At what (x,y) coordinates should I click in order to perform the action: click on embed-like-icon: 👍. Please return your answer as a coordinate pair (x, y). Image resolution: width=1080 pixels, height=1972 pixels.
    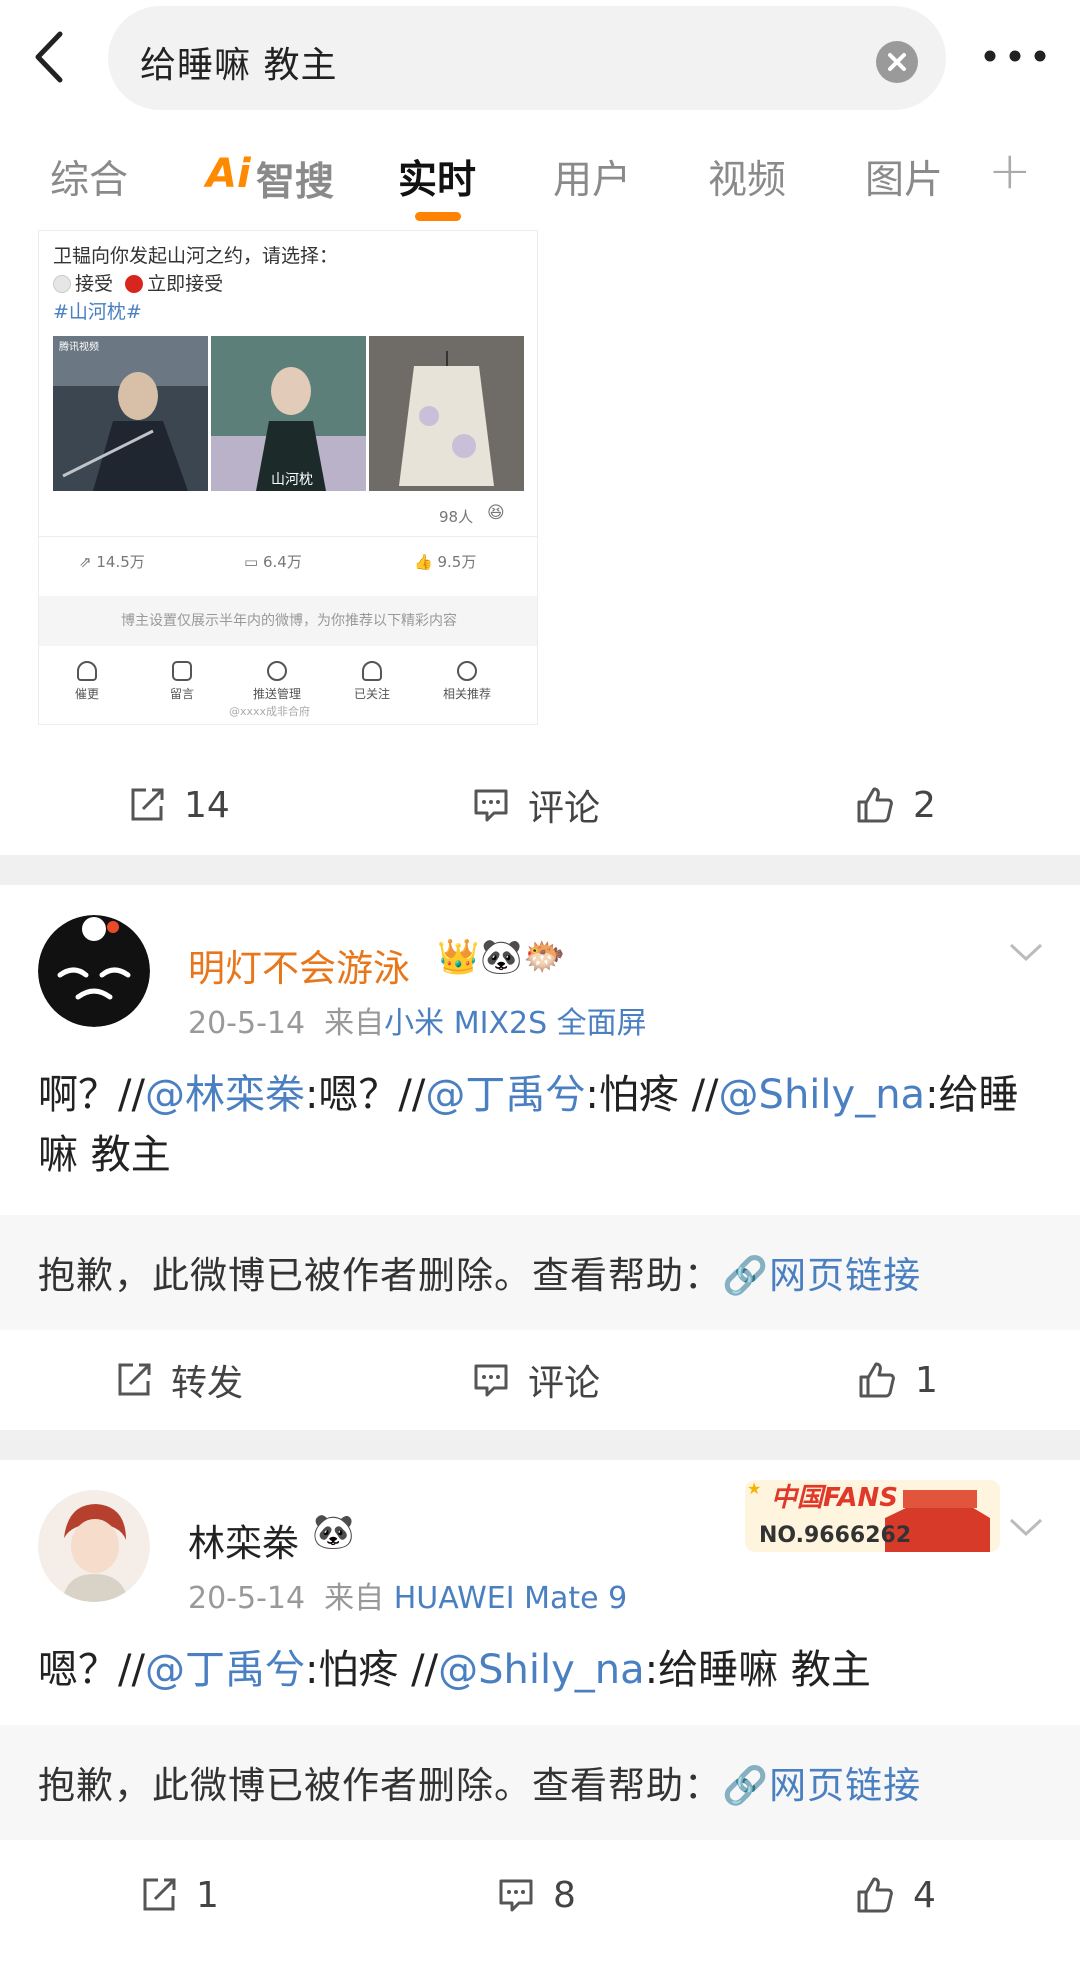
    Looking at the image, I should click on (423, 562).